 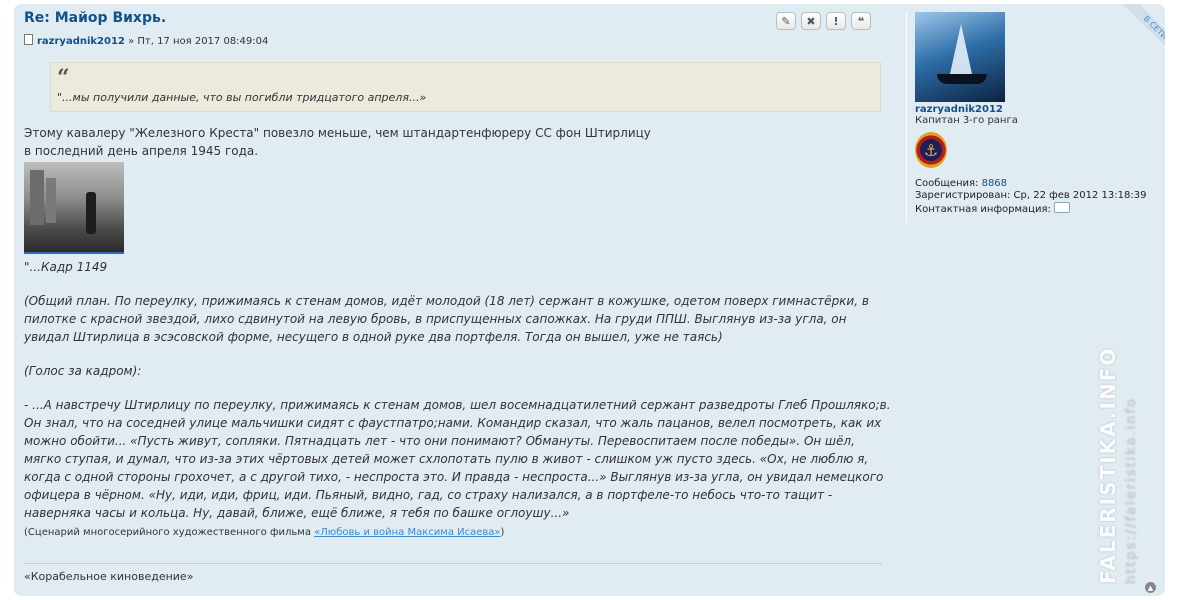 I want to click on pencil-icon: ✎, so click(x=786, y=21).